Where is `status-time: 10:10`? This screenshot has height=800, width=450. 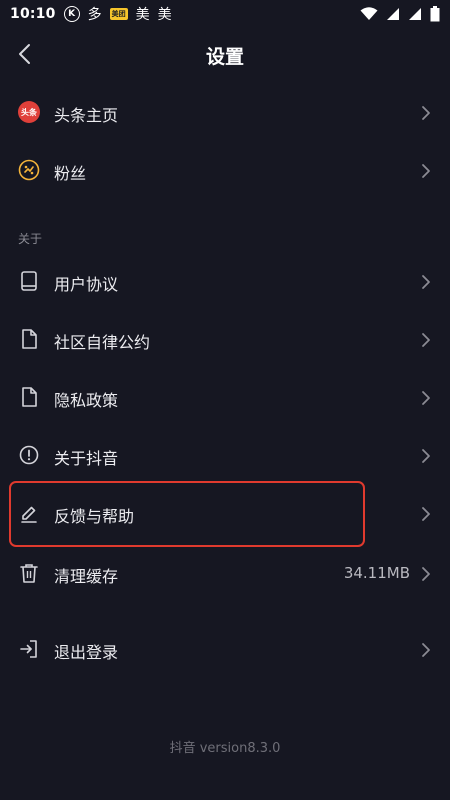
status-time: 10:10 is located at coordinates (33, 14).